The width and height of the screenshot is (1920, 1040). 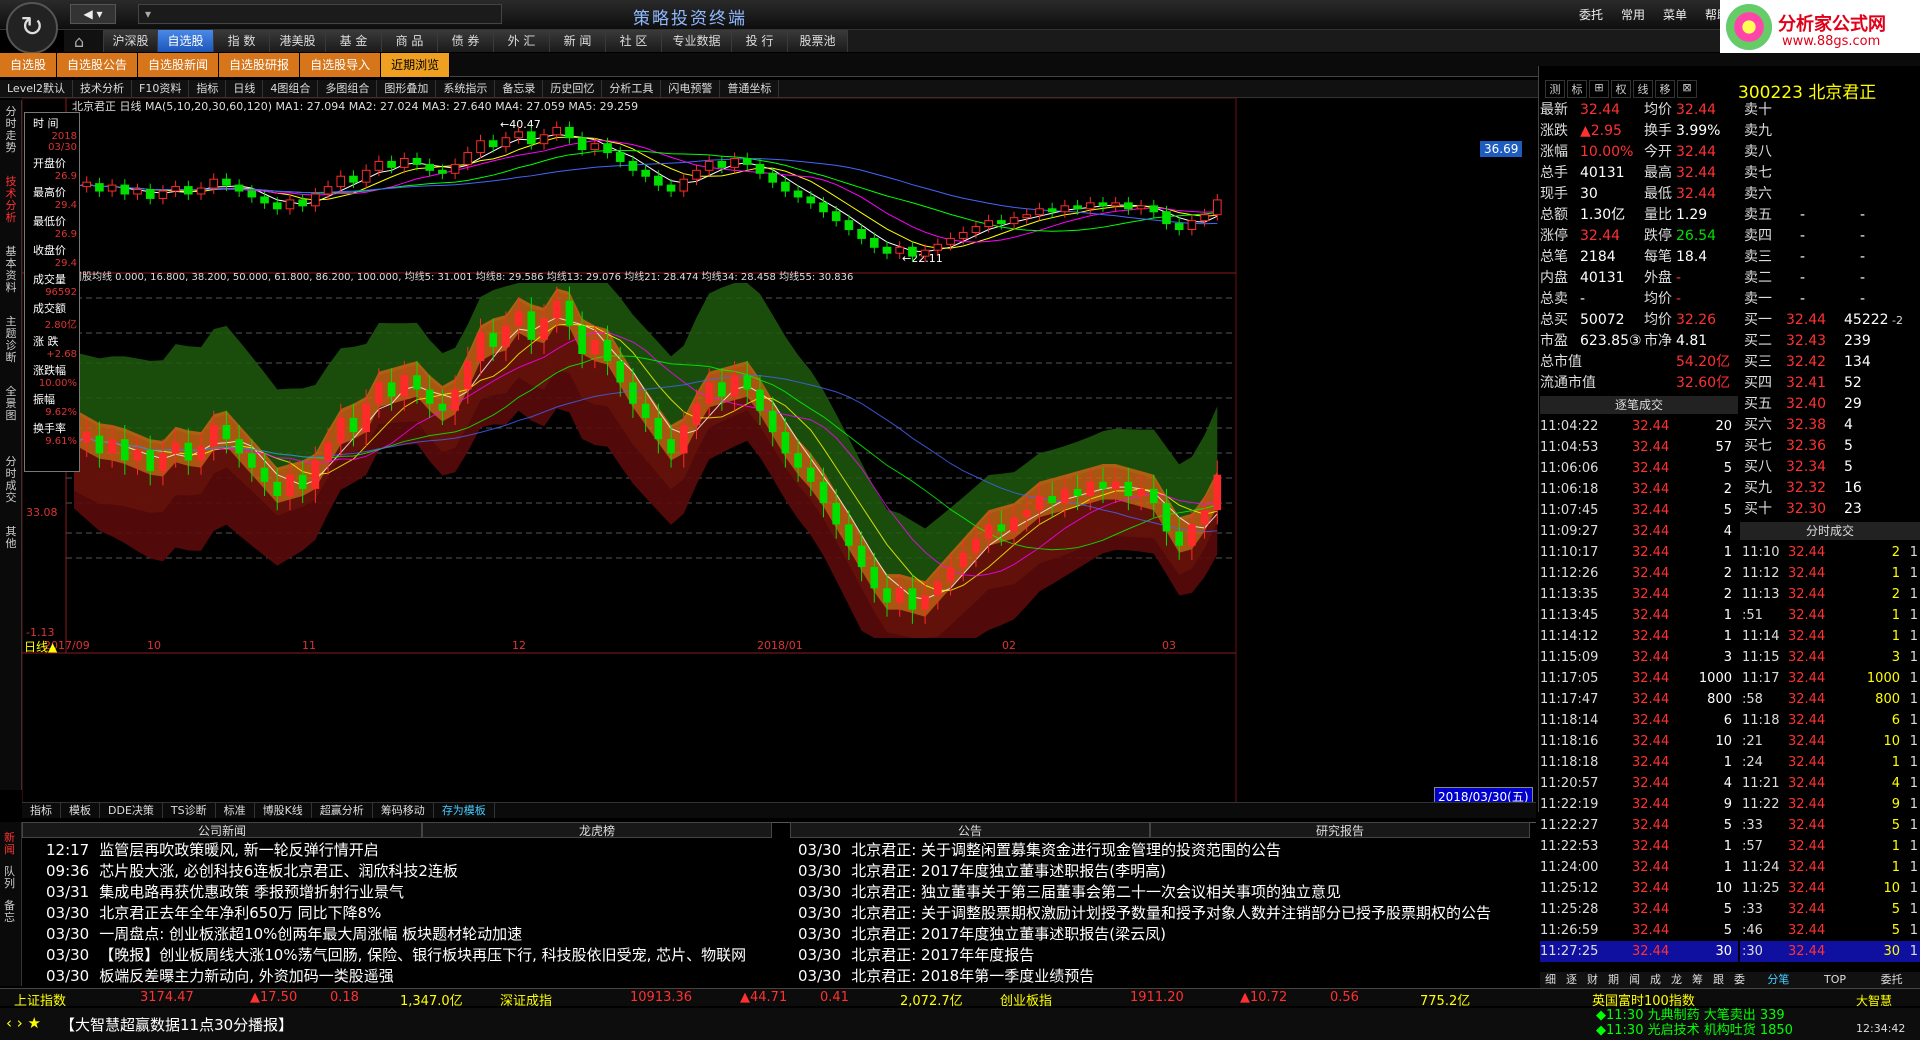 What do you see at coordinates (1026, 999) in the screenshot?
I see `index-bar-item: 创业板指` at bounding box center [1026, 999].